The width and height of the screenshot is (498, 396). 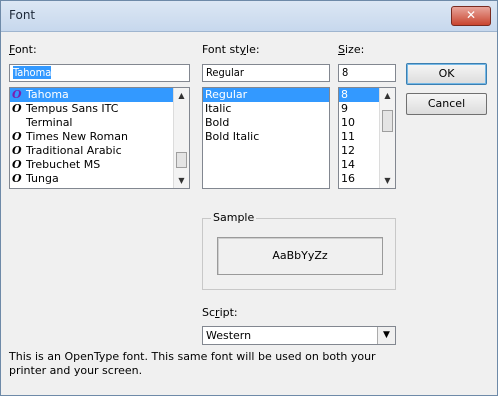 I want to click on font-list-item: O Traditional Arabic, so click(x=99, y=151).